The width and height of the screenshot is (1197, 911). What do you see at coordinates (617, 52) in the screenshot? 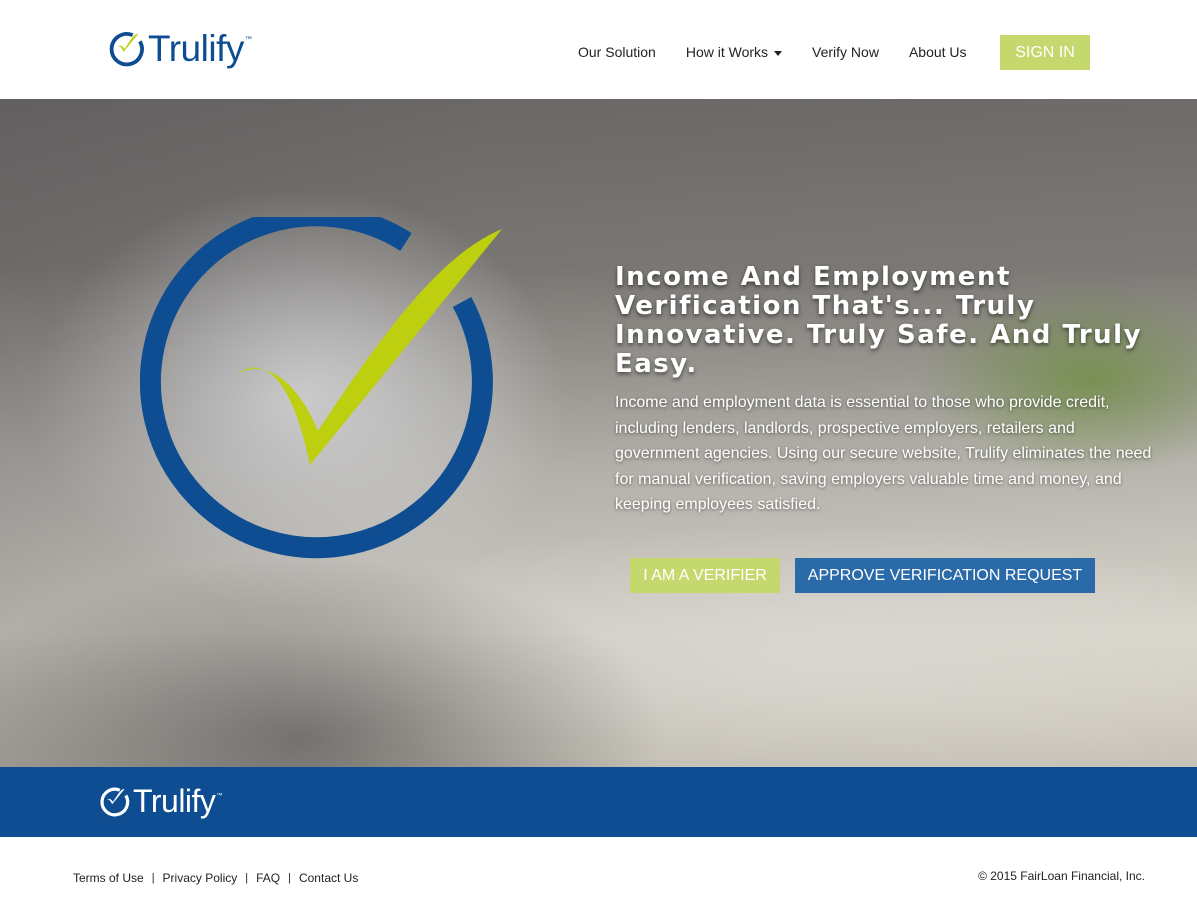
I see `nav-our-solution: Our Solution` at bounding box center [617, 52].